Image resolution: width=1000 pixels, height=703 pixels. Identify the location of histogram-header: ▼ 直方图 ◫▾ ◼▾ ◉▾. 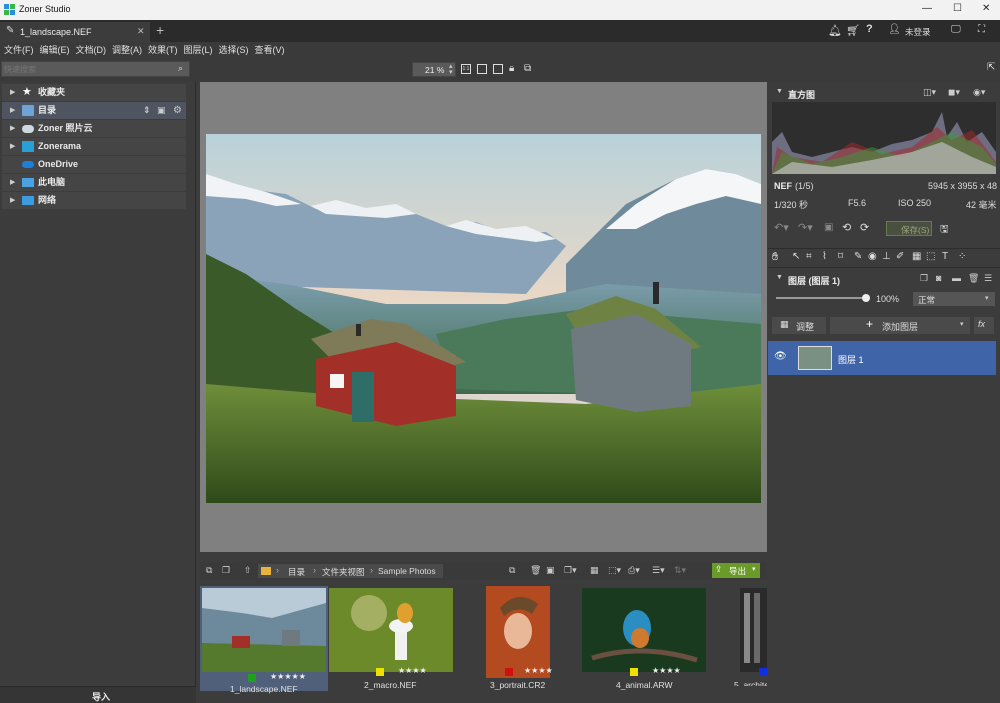
(884, 93).